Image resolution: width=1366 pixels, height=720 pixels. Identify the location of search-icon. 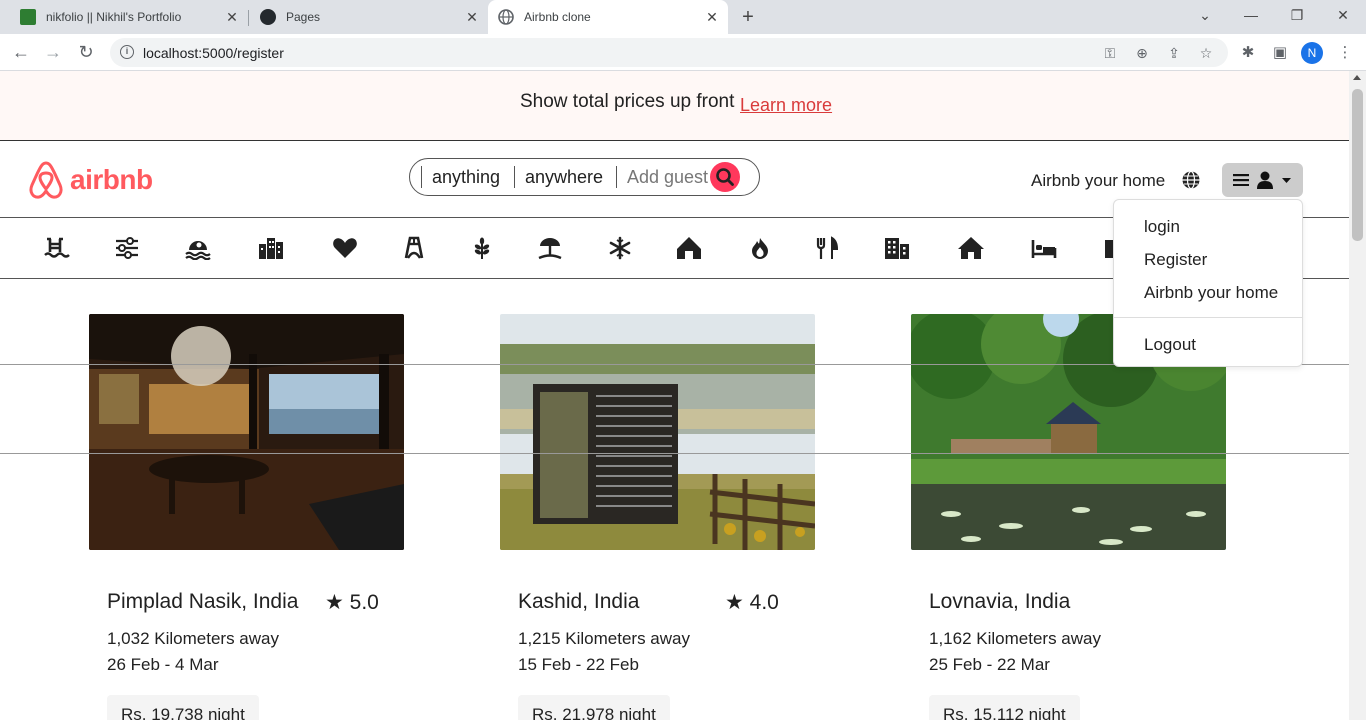
(725, 177).